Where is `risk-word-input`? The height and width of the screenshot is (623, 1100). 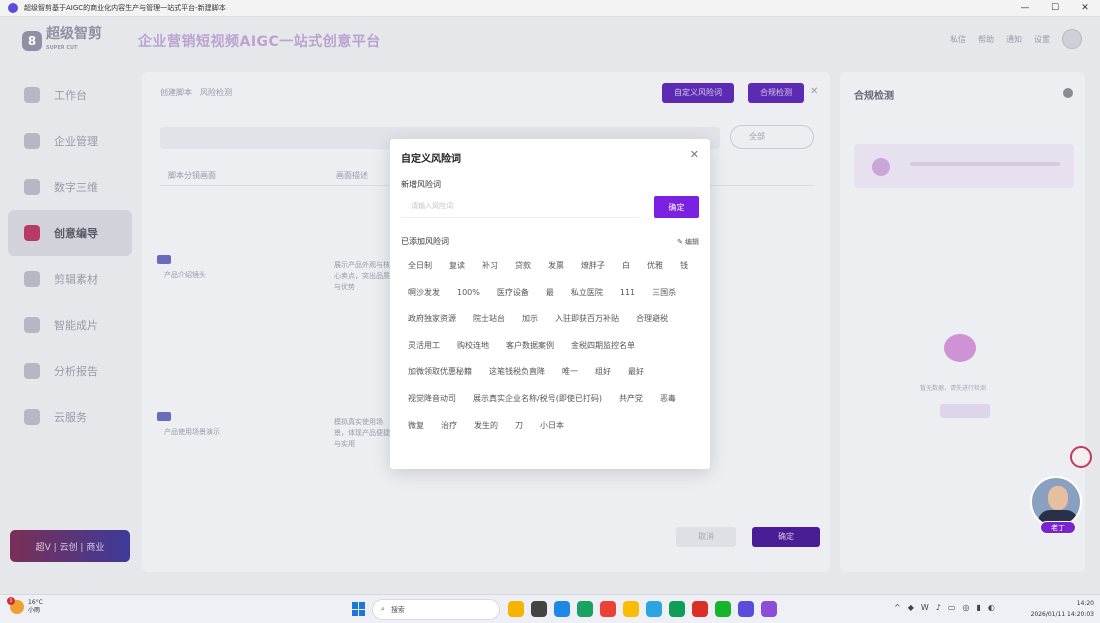
risk-word-input is located at coordinates (520, 207).